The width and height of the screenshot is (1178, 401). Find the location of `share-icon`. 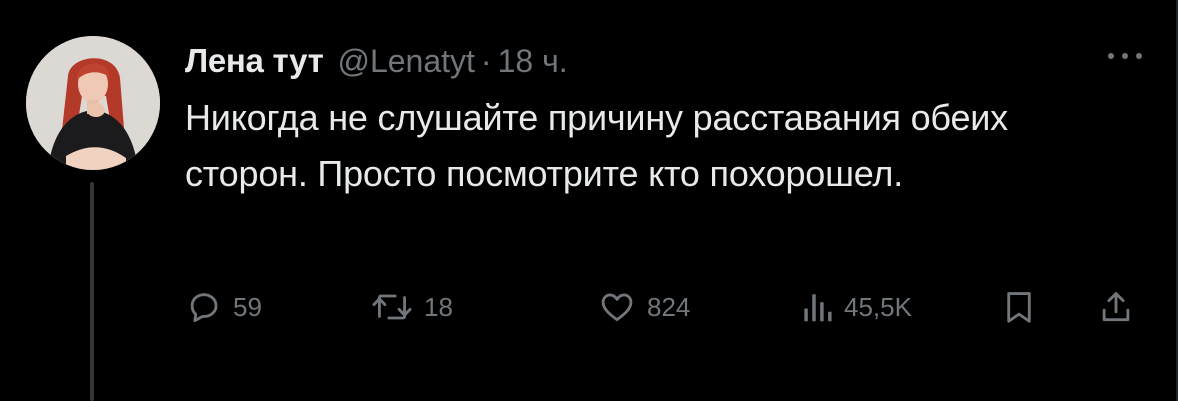

share-icon is located at coordinates (1116, 307).